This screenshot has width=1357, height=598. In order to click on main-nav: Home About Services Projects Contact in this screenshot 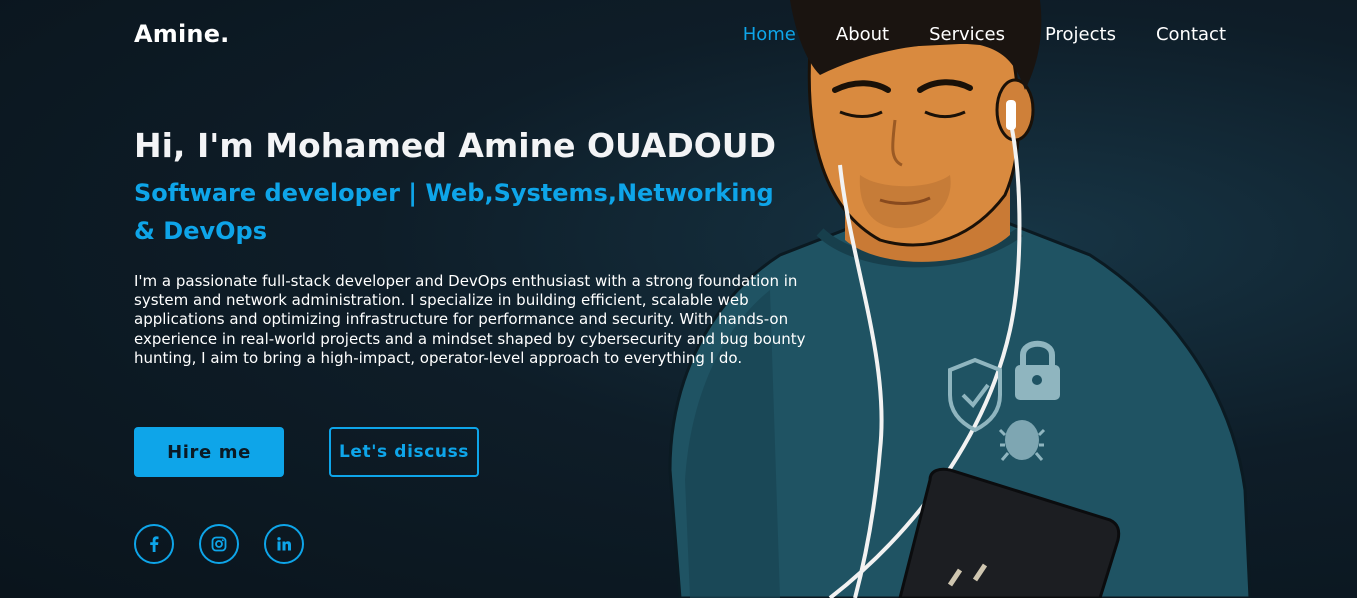, I will do `click(964, 35)`.